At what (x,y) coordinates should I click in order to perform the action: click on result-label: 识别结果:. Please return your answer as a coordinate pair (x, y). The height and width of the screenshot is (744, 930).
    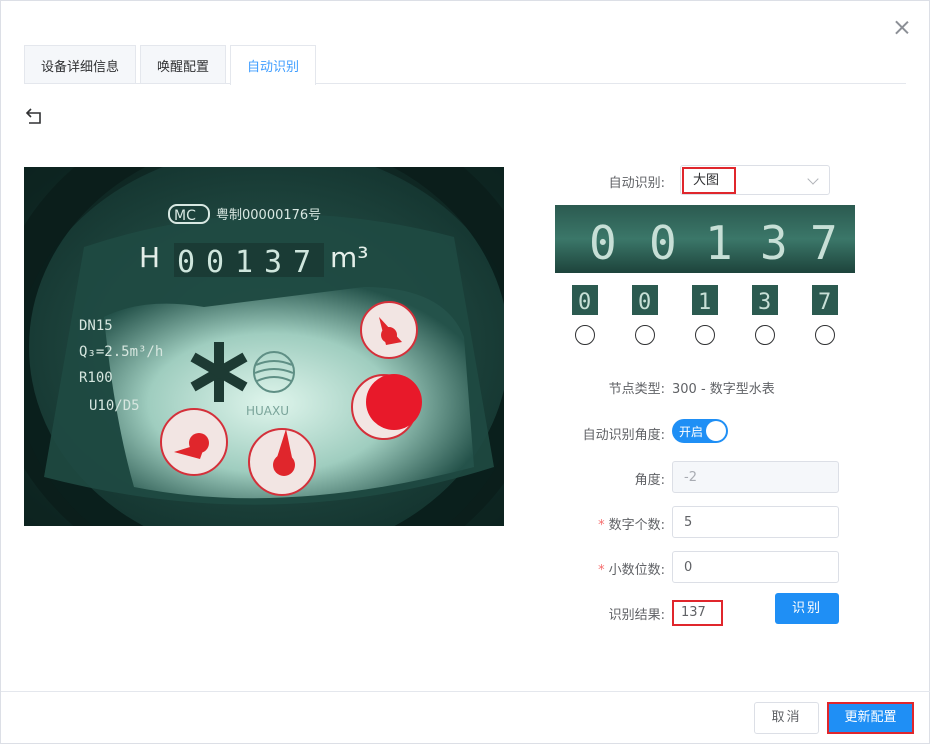
    Looking at the image, I should click on (636, 615).